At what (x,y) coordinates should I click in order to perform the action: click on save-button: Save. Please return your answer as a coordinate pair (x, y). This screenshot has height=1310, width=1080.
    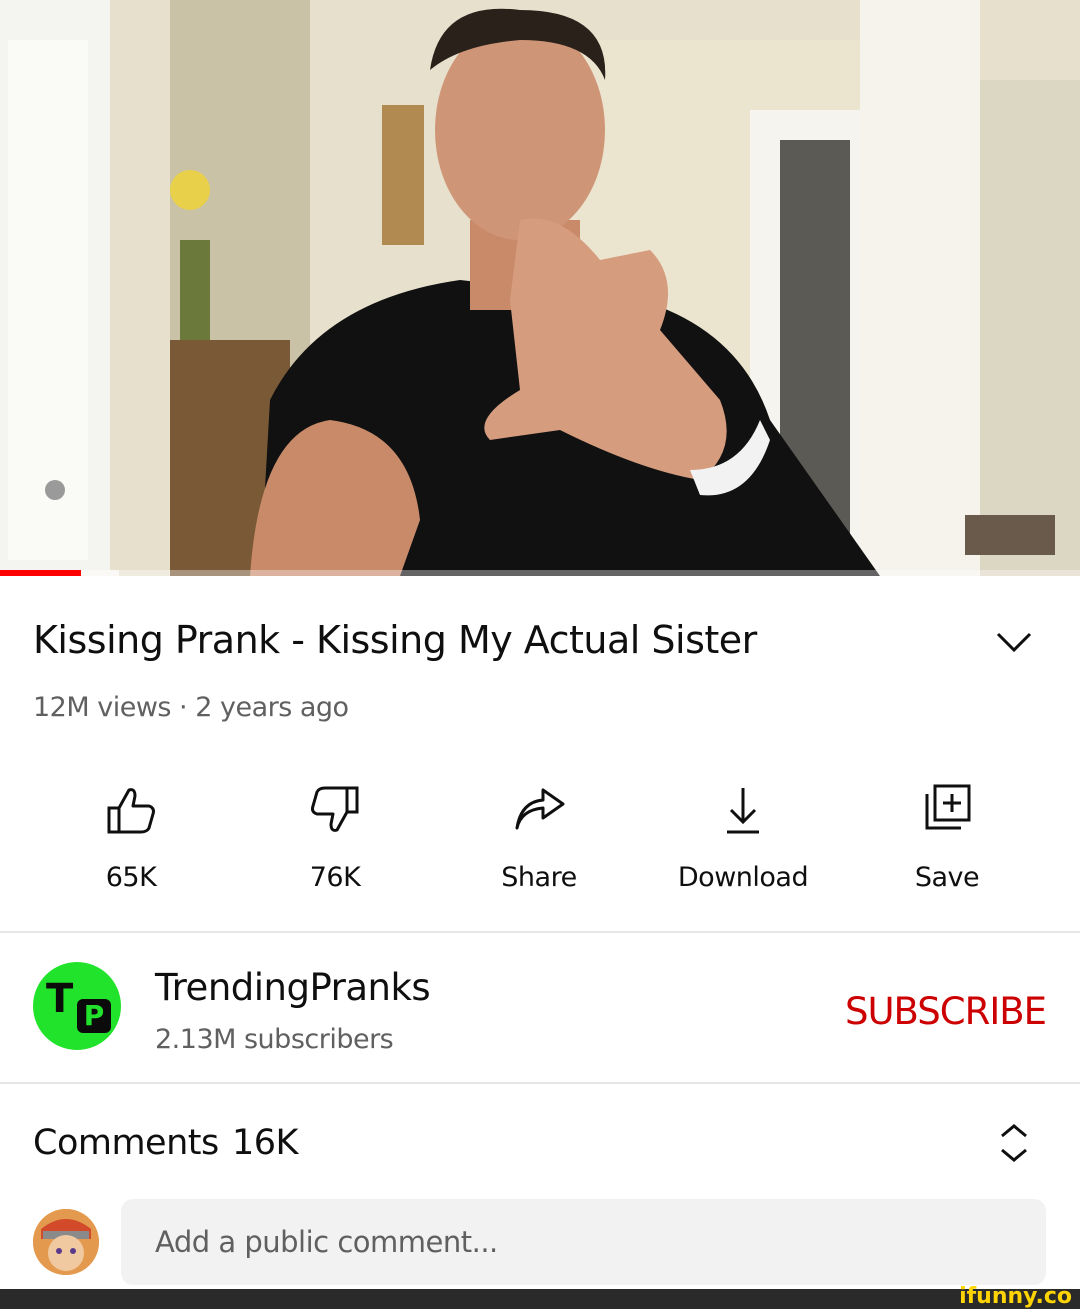
    Looking at the image, I should click on (947, 842).